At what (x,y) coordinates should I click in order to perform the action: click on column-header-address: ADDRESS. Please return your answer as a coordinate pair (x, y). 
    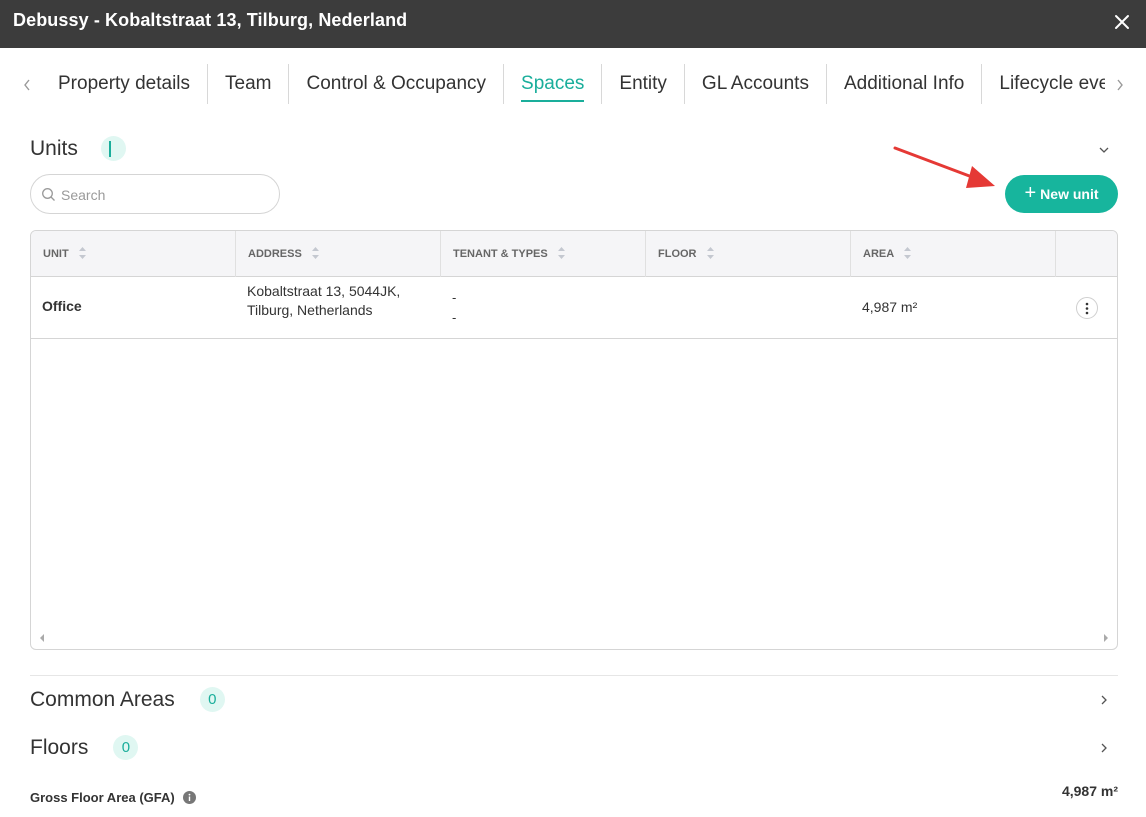
    Looking at the image, I should click on (338, 254).